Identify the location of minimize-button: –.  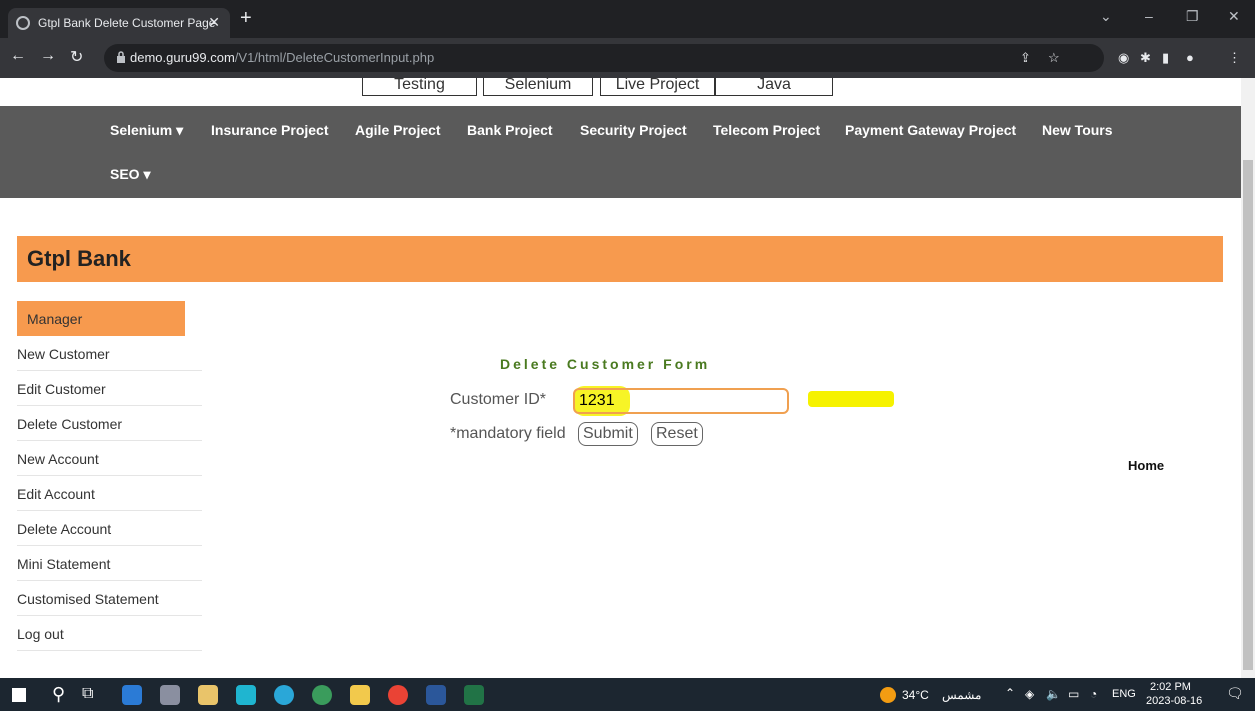
(1149, 16).